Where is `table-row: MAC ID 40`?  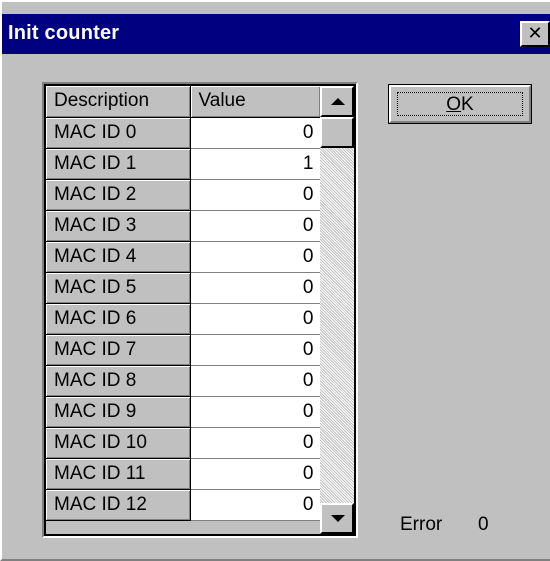
table-row: MAC ID 40 is located at coordinates (183, 257).